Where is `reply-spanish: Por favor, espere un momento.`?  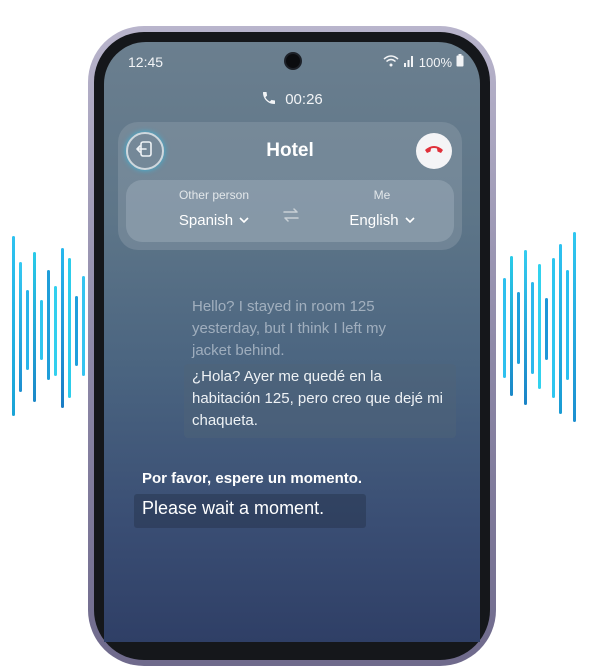 reply-spanish: Por favor, espere un momento. is located at coordinates (252, 478).